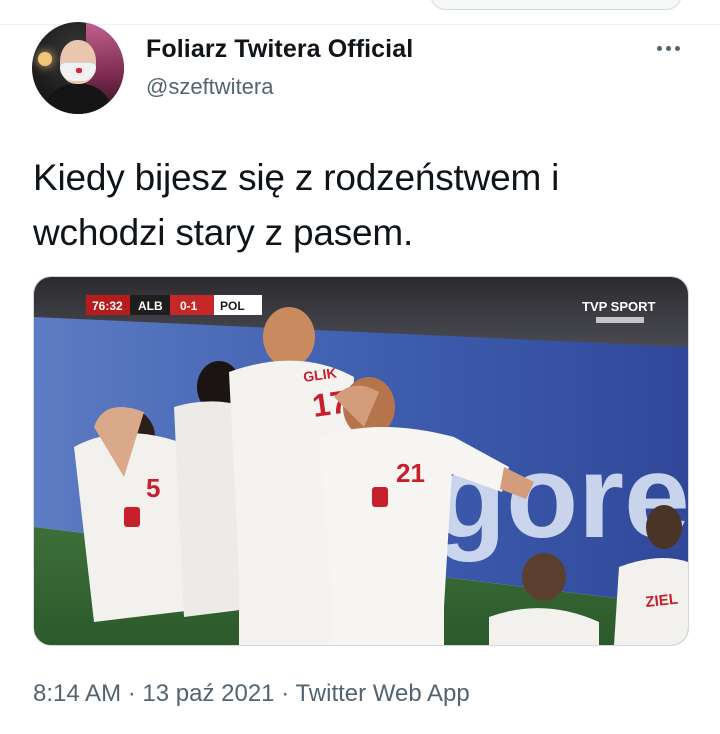 The height and width of the screenshot is (734, 720). I want to click on jersey-number-left: 5, so click(153, 488).